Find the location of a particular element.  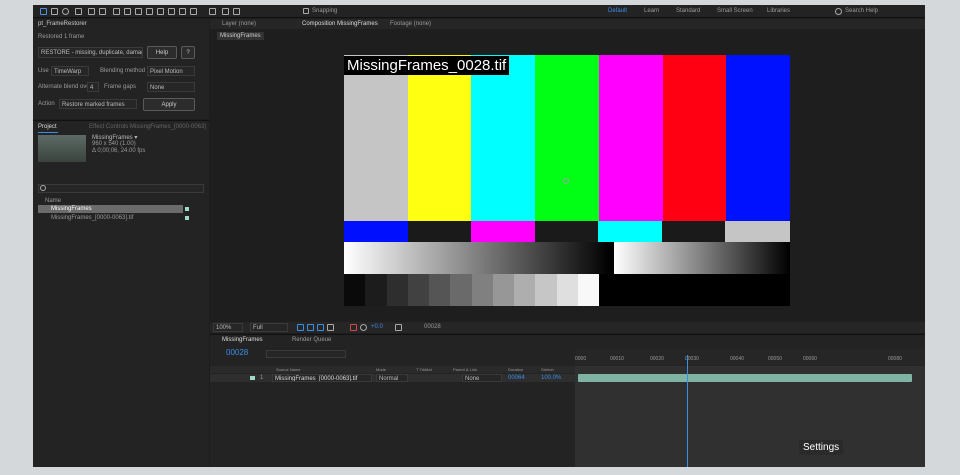

use-dropdown: TimeWarp is located at coordinates (70, 71).